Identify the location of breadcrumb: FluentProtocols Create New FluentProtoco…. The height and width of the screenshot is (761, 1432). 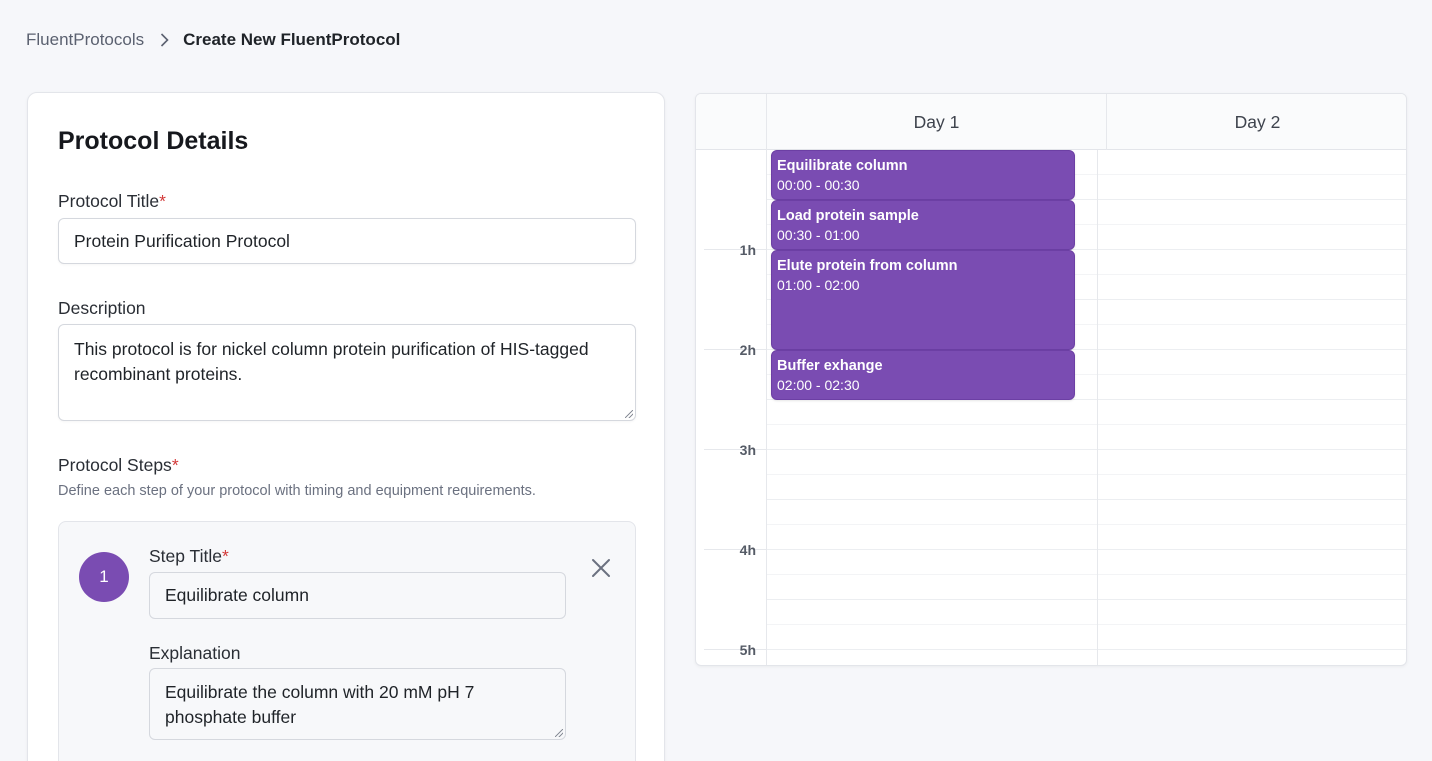
(213, 40).